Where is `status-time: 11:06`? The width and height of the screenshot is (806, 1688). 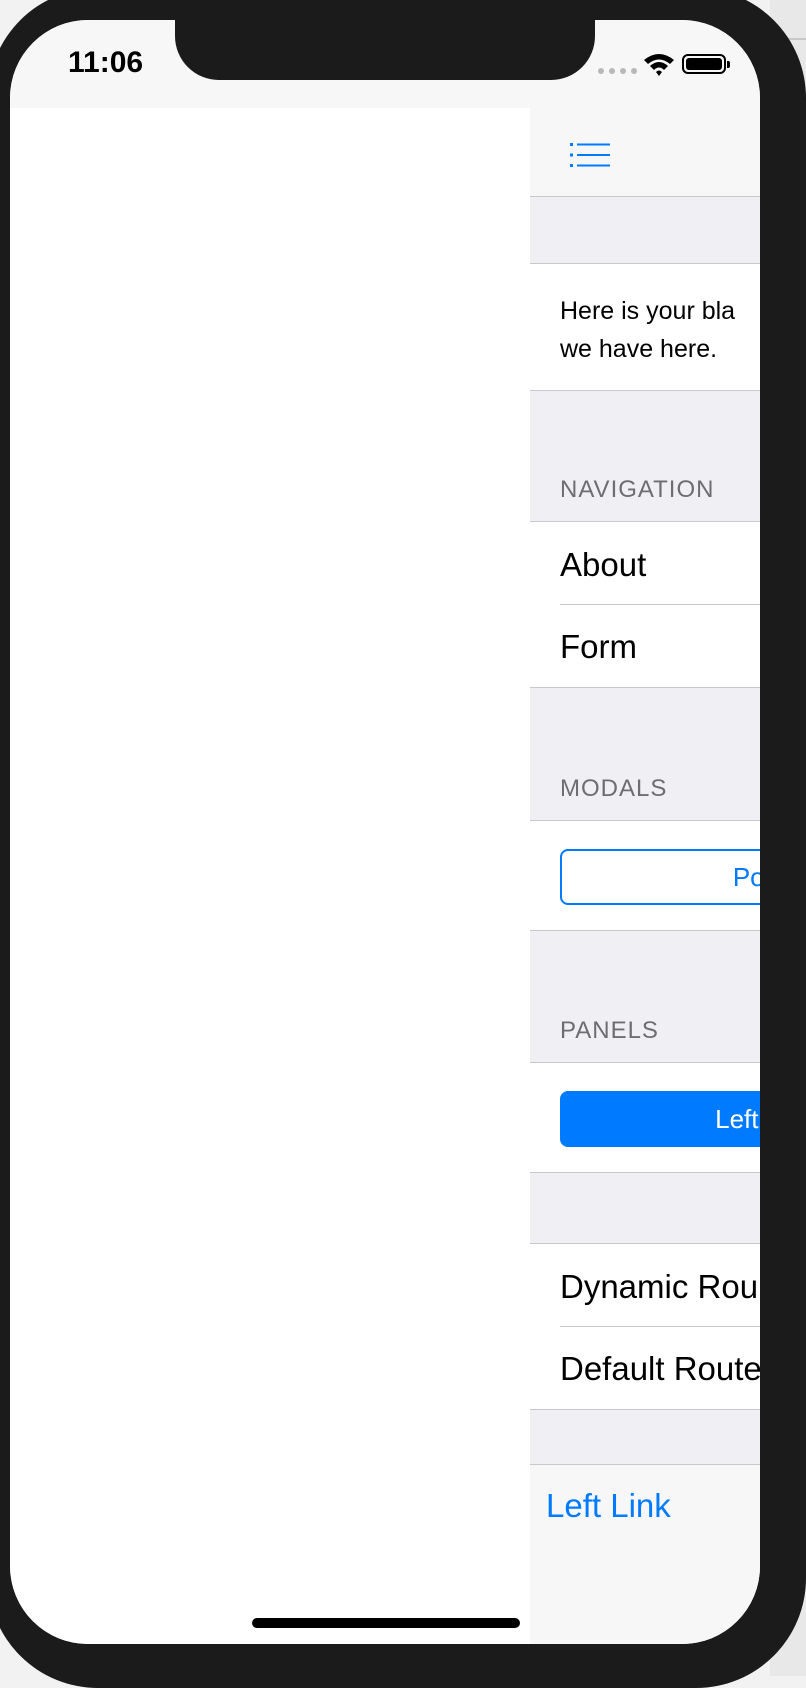 status-time: 11:06 is located at coordinates (106, 62).